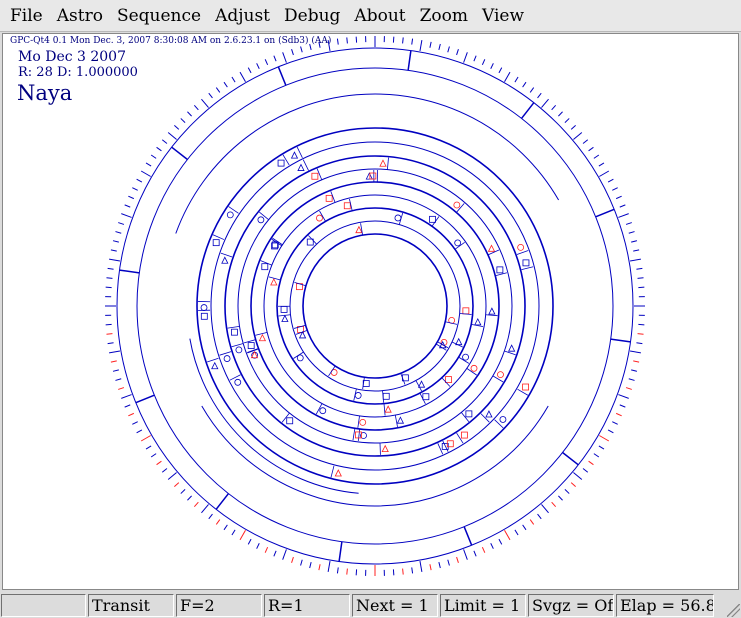 This screenshot has width=741, height=618. I want to click on status-limit: Limit = 1, so click(483, 605).